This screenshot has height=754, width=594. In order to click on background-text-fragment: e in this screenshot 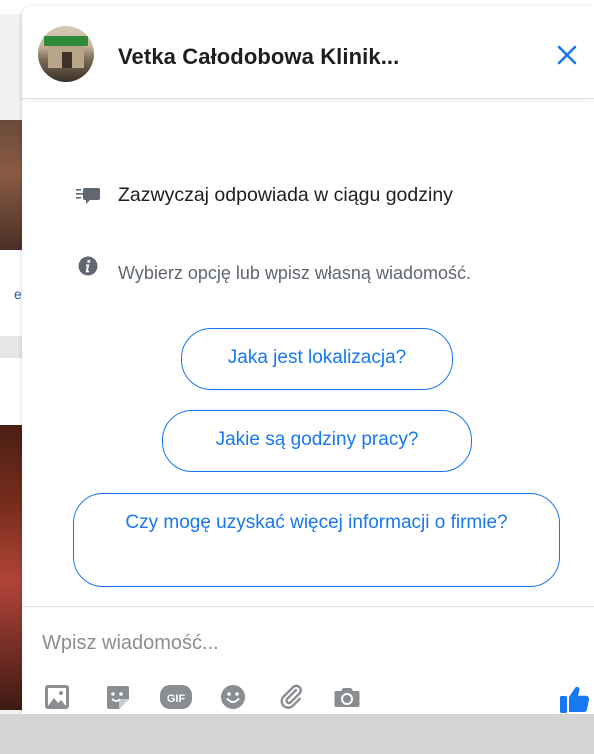, I will do `click(18, 294)`.